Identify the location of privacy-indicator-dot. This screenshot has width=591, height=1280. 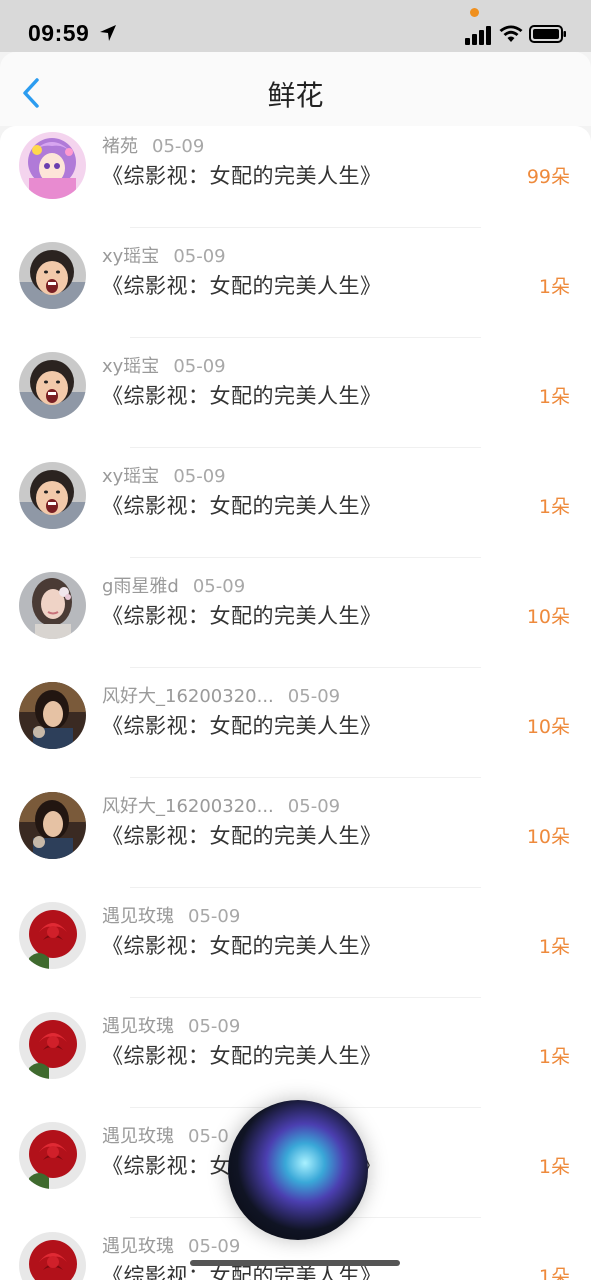
(474, 12).